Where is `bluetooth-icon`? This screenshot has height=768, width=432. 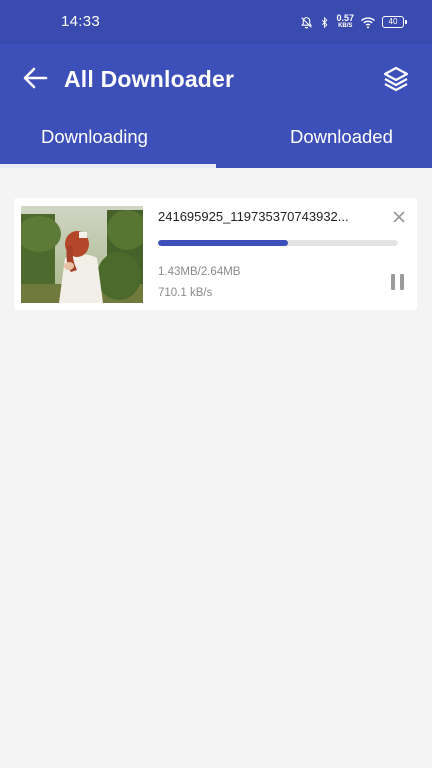
bluetooth-icon is located at coordinates (325, 22).